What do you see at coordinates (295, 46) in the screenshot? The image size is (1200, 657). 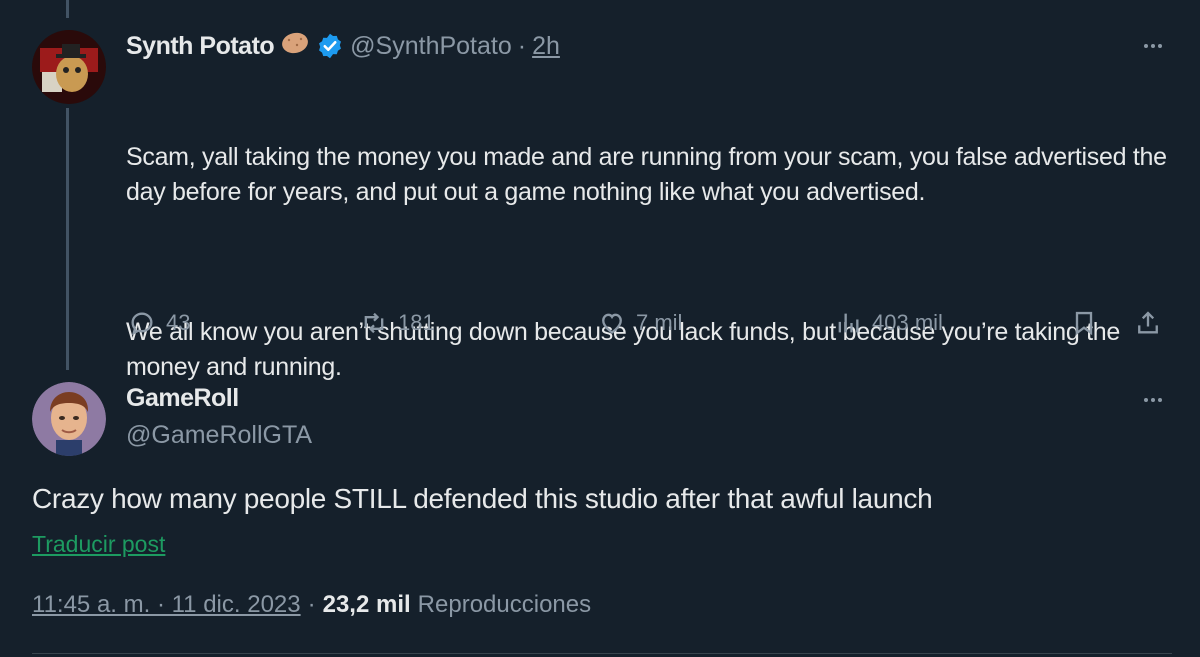 I see `potato-icon` at bounding box center [295, 46].